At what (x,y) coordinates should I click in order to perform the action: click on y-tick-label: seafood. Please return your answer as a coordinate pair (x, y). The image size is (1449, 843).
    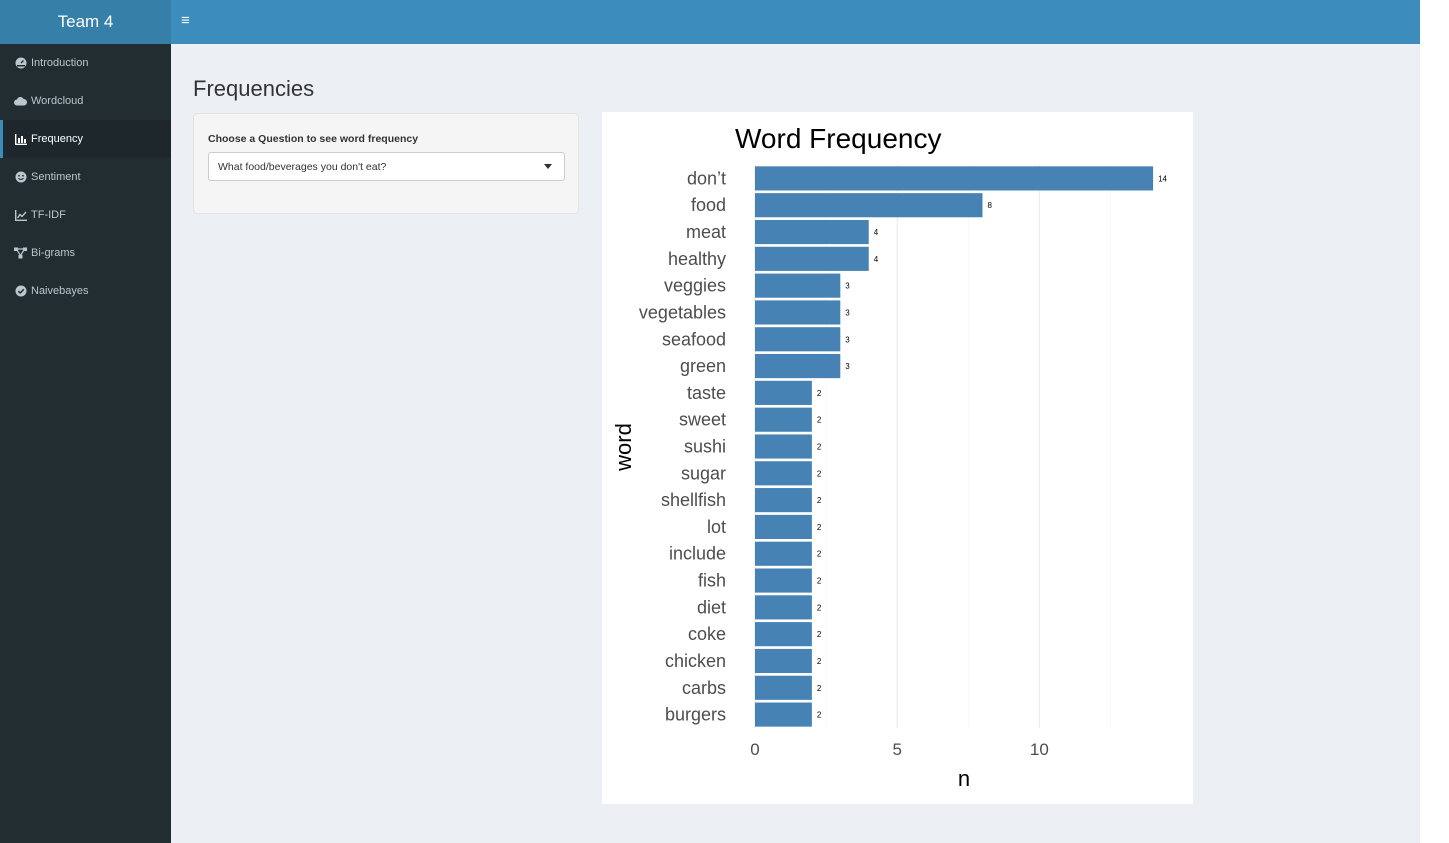
    Looking at the image, I should click on (694, 339).